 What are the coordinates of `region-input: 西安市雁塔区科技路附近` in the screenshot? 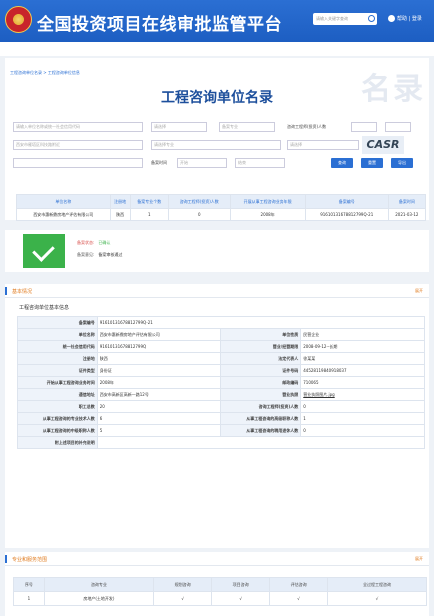 It's located at (78, 145).